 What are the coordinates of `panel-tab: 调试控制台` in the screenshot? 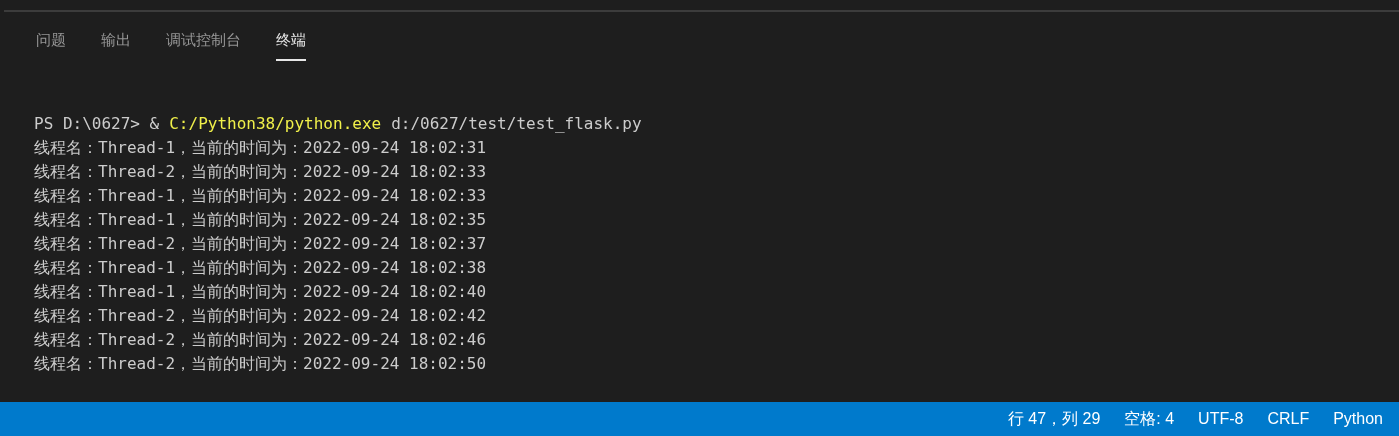 It's located at (203, 45).